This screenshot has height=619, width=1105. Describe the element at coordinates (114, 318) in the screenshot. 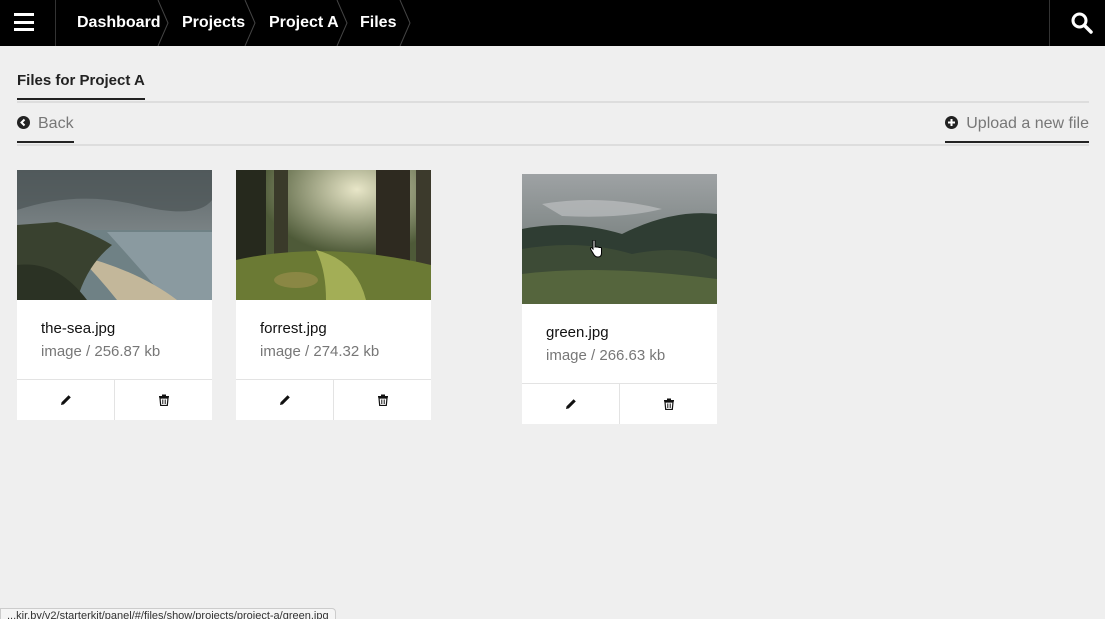

I see `file-name: the-sea.jpg` at that location.